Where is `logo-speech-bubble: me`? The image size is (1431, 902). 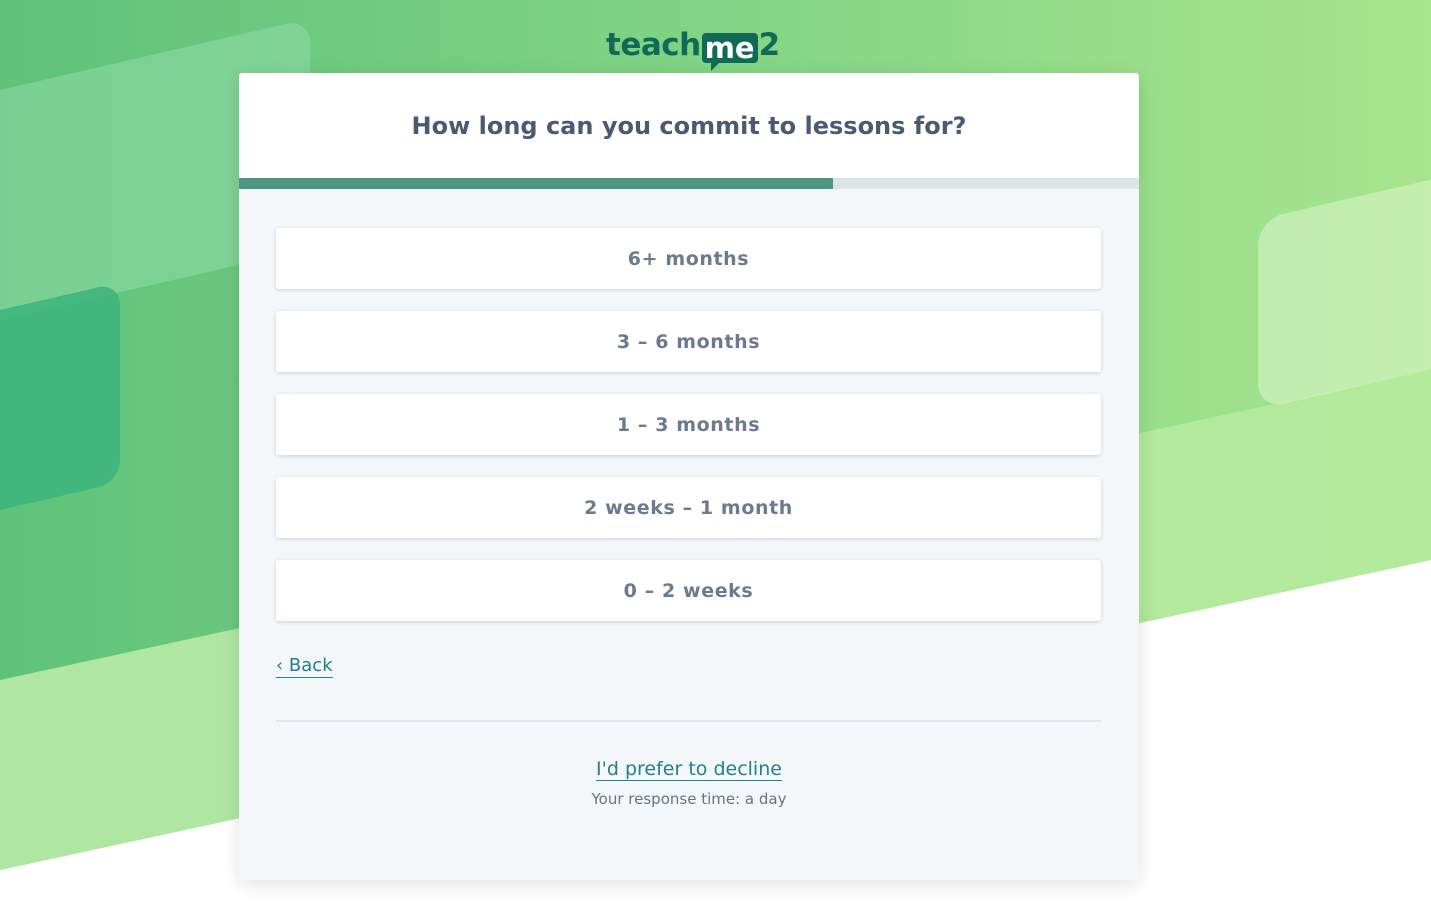 logo-speech-bubble: me is located at coordinates (729, 52).